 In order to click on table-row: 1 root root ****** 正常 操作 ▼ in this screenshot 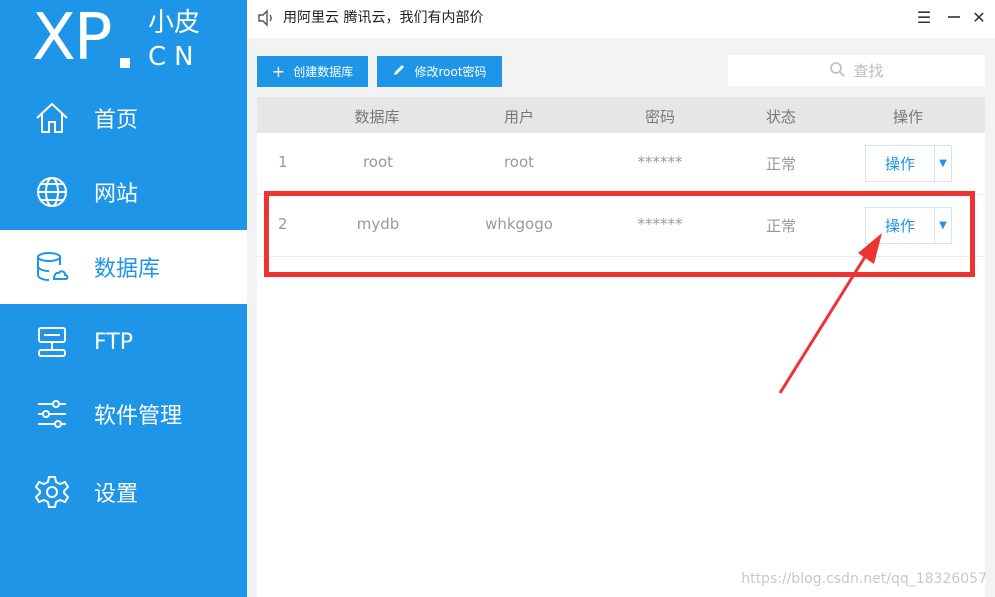, I will do `click(621, 164)`.